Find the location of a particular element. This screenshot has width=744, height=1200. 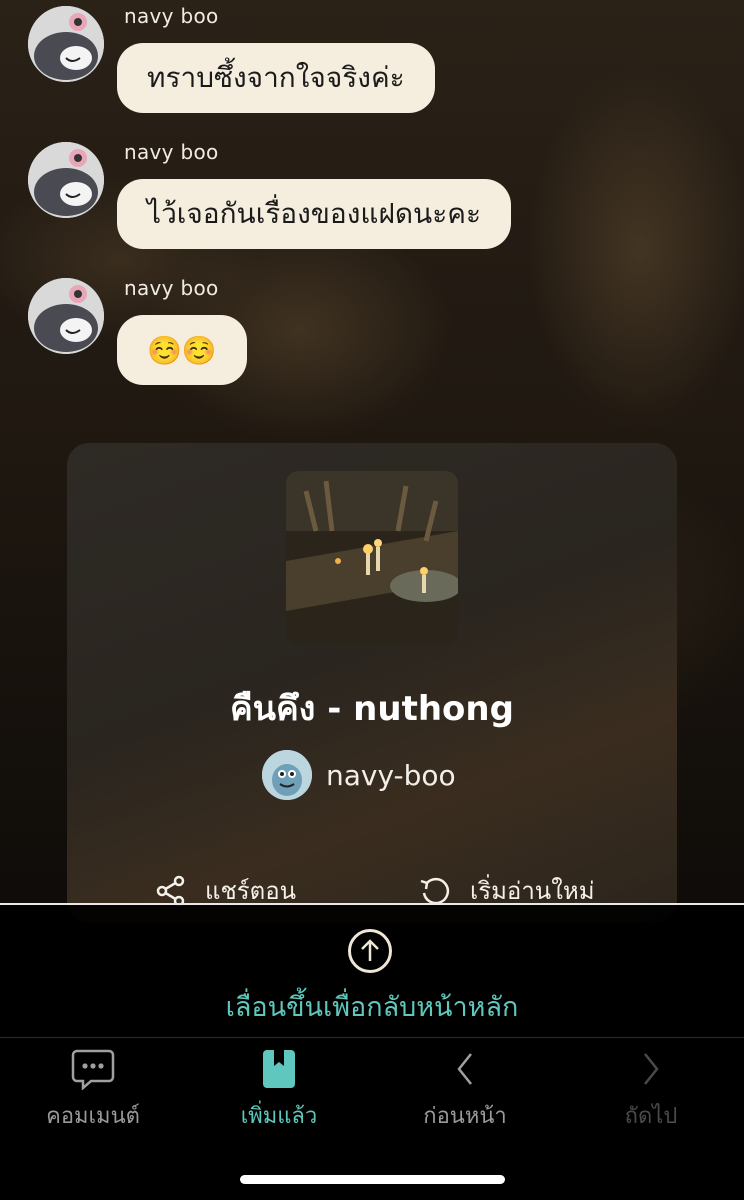

tab-comments: คอมเมนต์ is located at coordinates (93, 1088).